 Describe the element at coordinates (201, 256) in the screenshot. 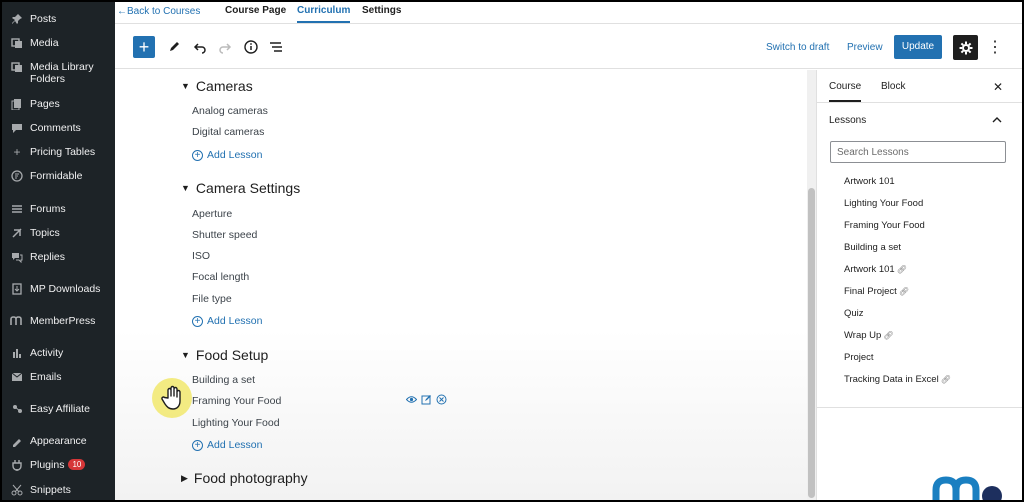

I see `lesson-item: ISO` at that location.